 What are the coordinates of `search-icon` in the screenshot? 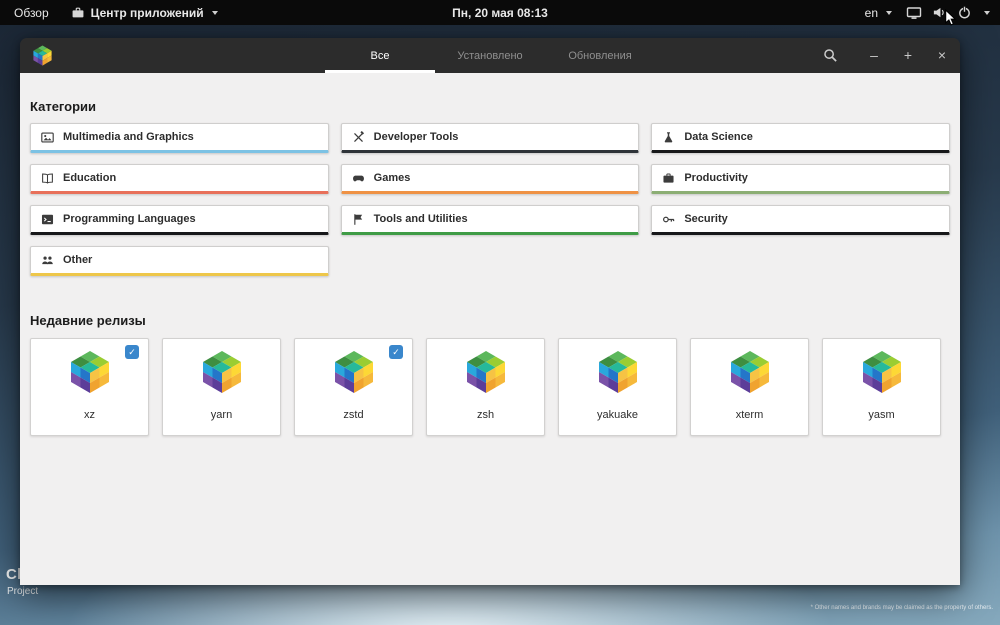 It's located at (830, 55).